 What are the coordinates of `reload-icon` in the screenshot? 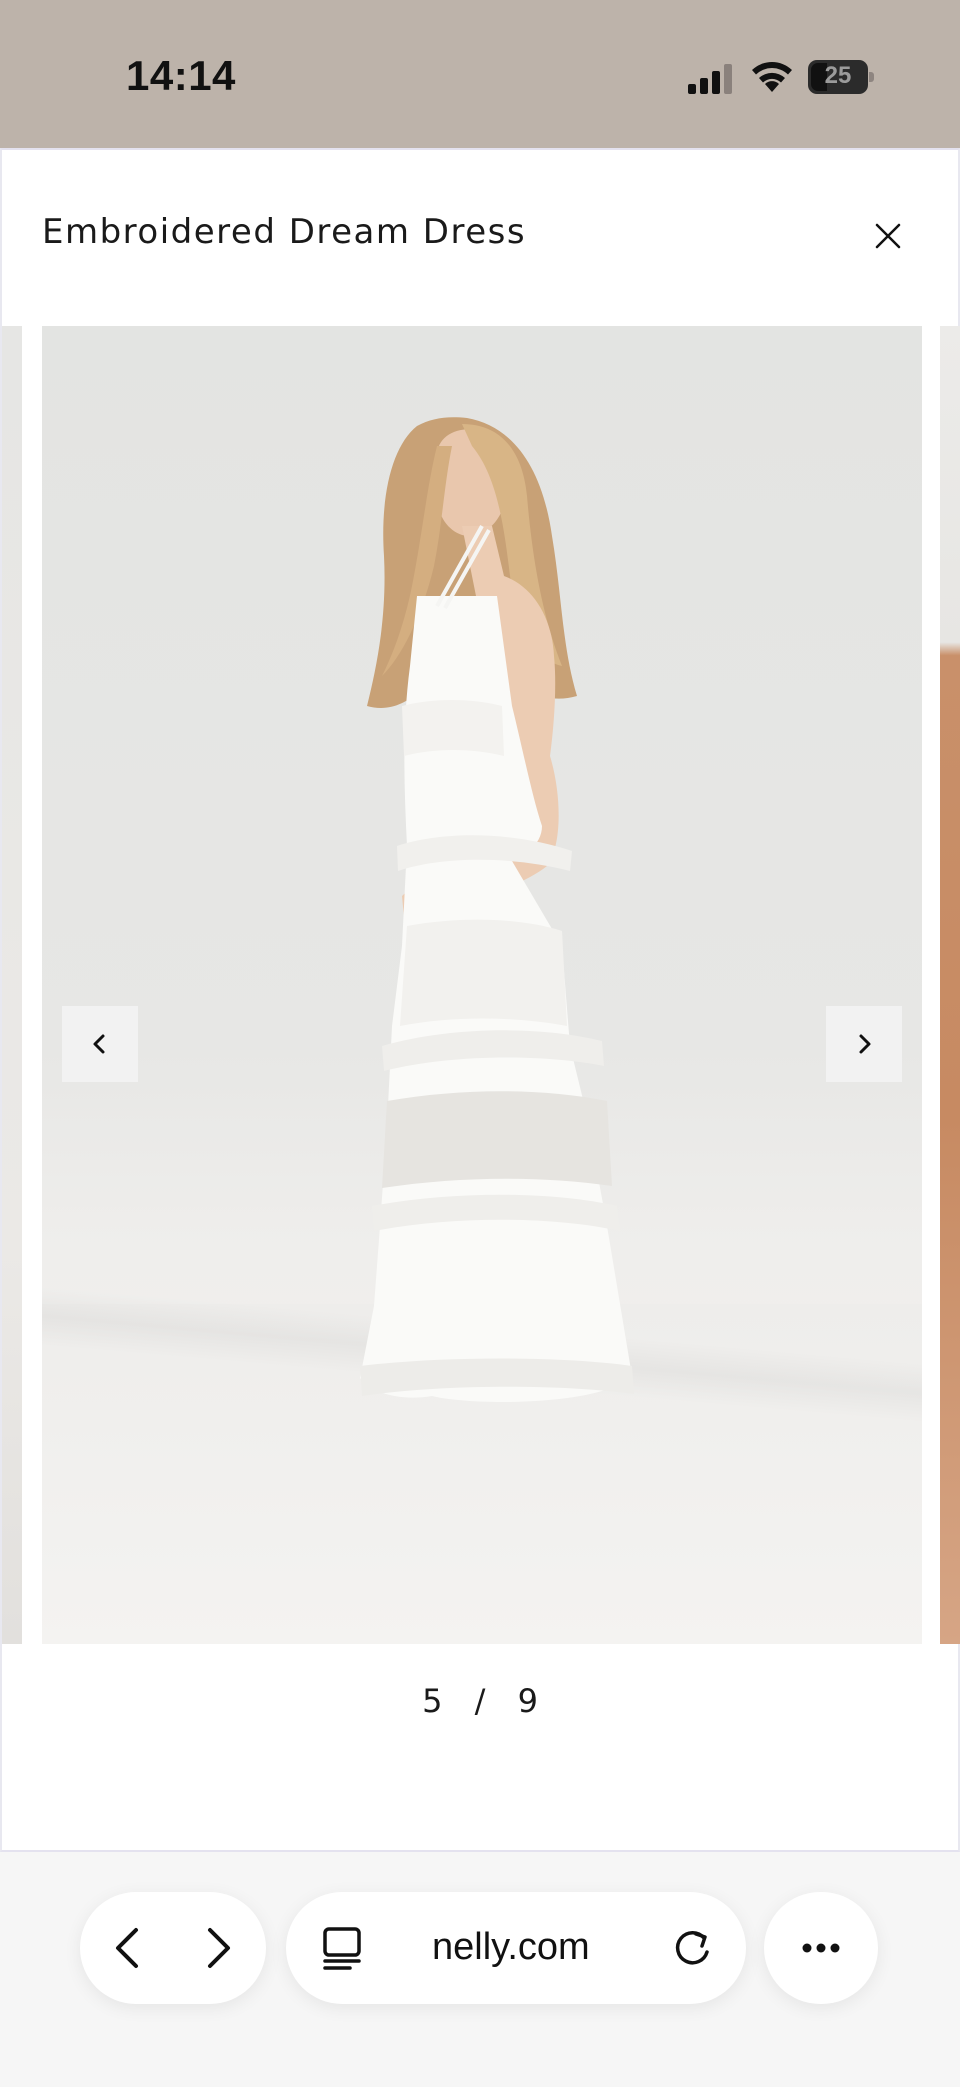 It's located at (692, 1948).